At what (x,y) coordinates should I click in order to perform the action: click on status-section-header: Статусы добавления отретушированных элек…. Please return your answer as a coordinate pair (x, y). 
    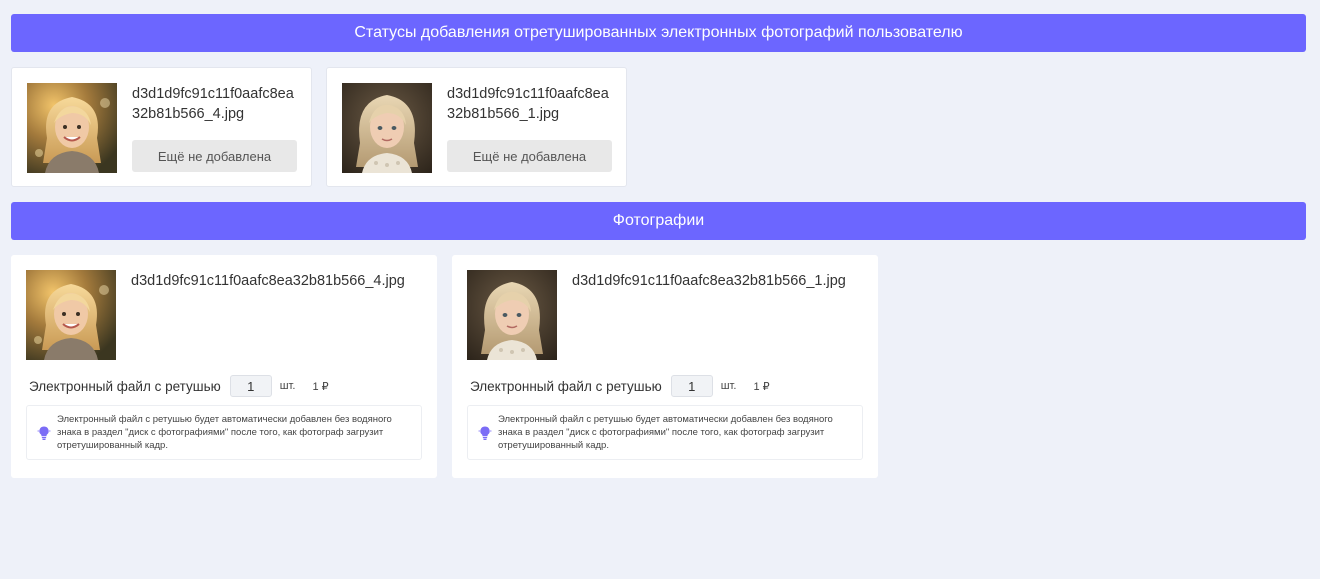
    Looking at the image, I should click on (658, 33).